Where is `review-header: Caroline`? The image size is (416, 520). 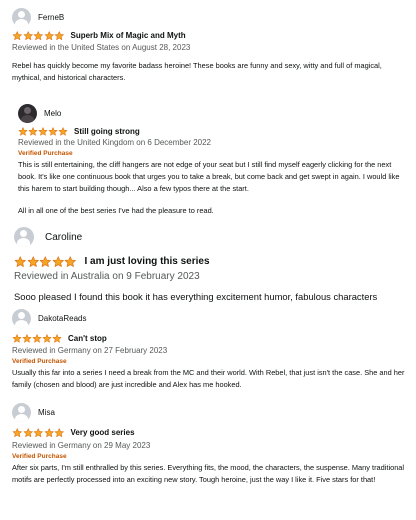 review-header: Caroline is located at coordinates (215, 237).